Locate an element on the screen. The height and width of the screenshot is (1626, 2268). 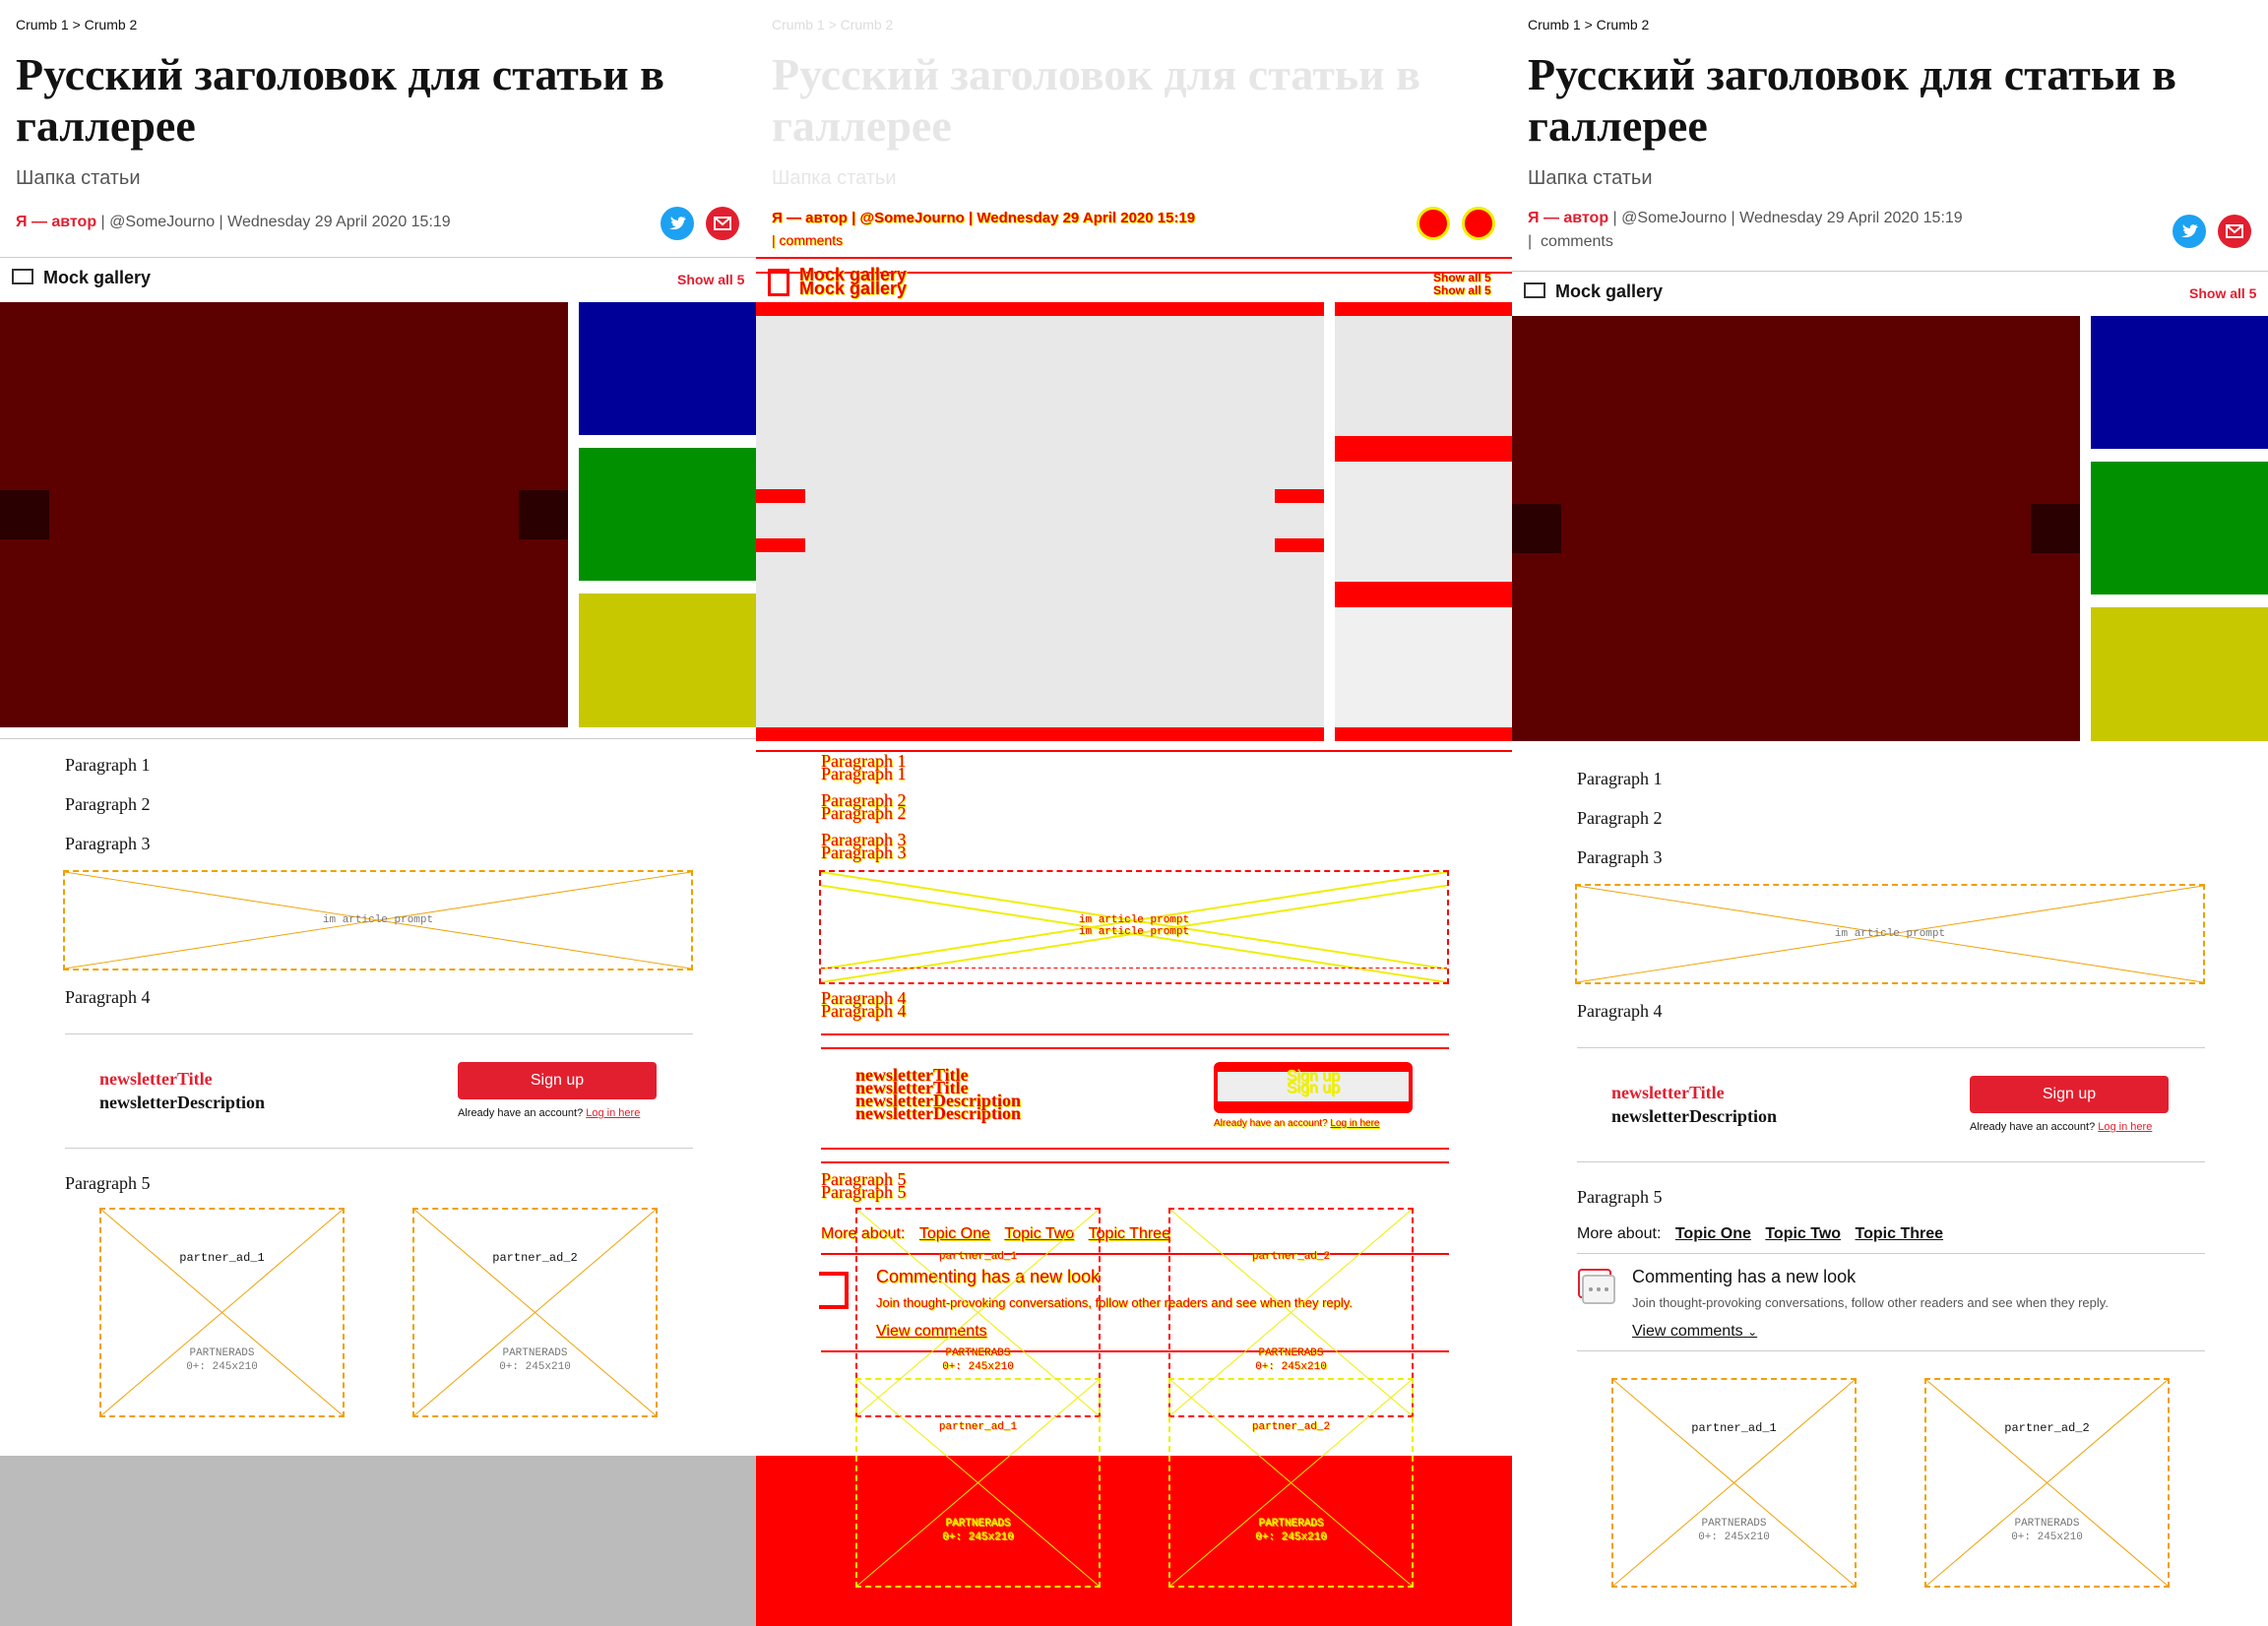
topic-link: Topic One is located at coordinates (1713, 1233).